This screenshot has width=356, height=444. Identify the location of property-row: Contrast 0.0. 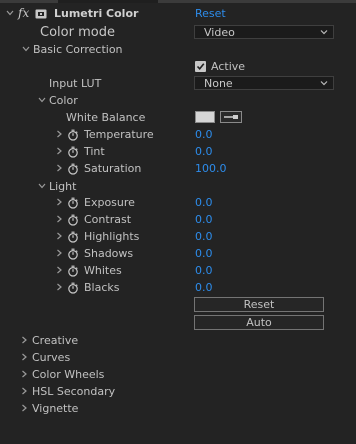
(178, 219).